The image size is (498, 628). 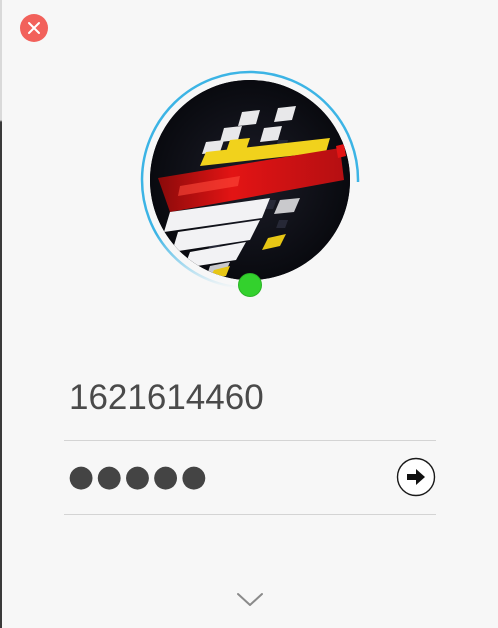 What do you see at coordinates (250, 440) in the screenshot?
I see `account-divider` at bounding box center [250, 440].